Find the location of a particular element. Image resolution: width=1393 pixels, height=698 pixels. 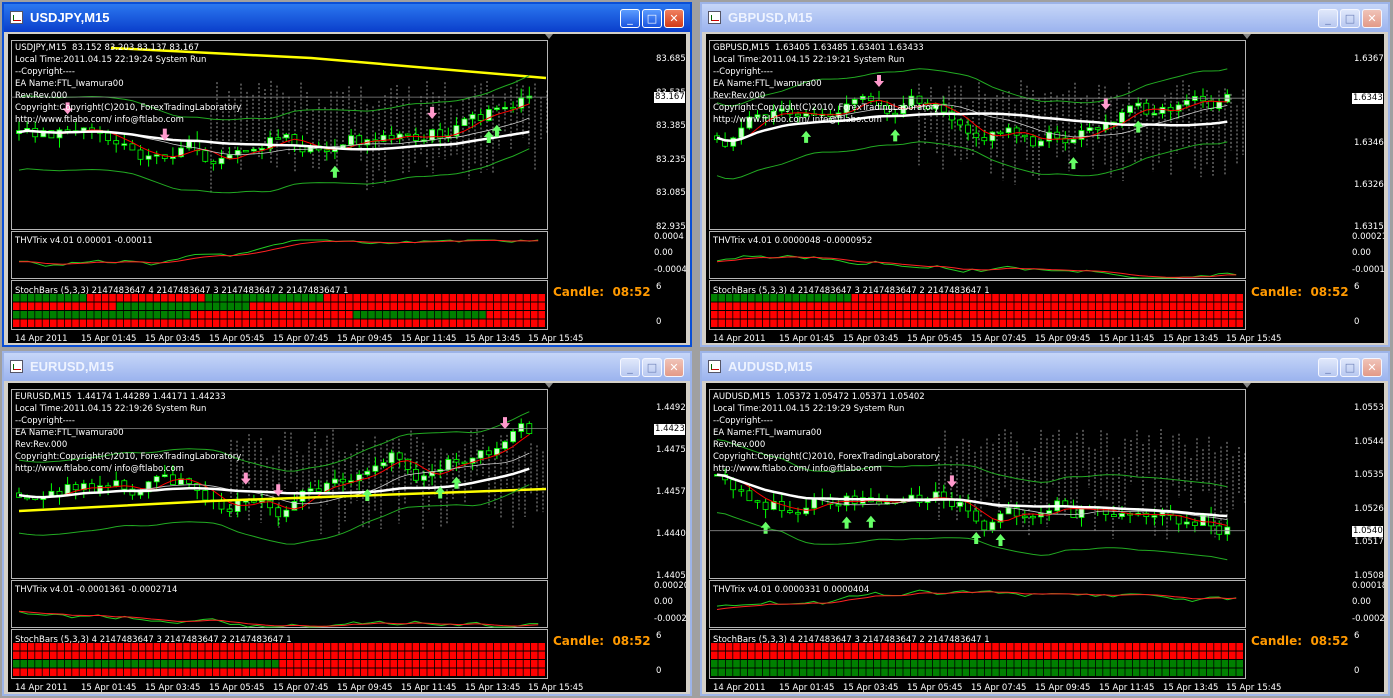

title-bar: USDJPY,M15 _ □ ✕ is located at coordinates (347, 18).